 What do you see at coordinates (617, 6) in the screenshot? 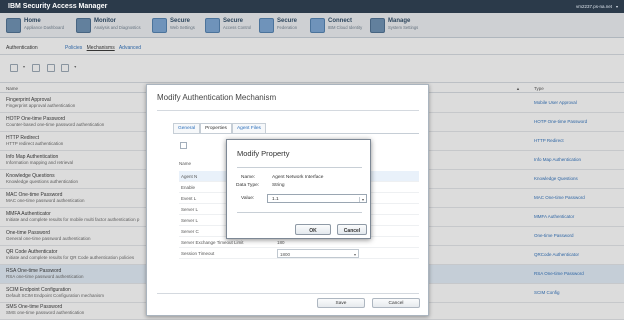
I see `user-menu-chevron-down-icon: ▾` at bounding box center [617, 6].